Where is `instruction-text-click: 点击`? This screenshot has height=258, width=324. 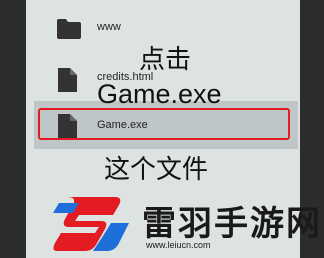
instruction-text-click: 点击 is located at coordinates (165, 60).